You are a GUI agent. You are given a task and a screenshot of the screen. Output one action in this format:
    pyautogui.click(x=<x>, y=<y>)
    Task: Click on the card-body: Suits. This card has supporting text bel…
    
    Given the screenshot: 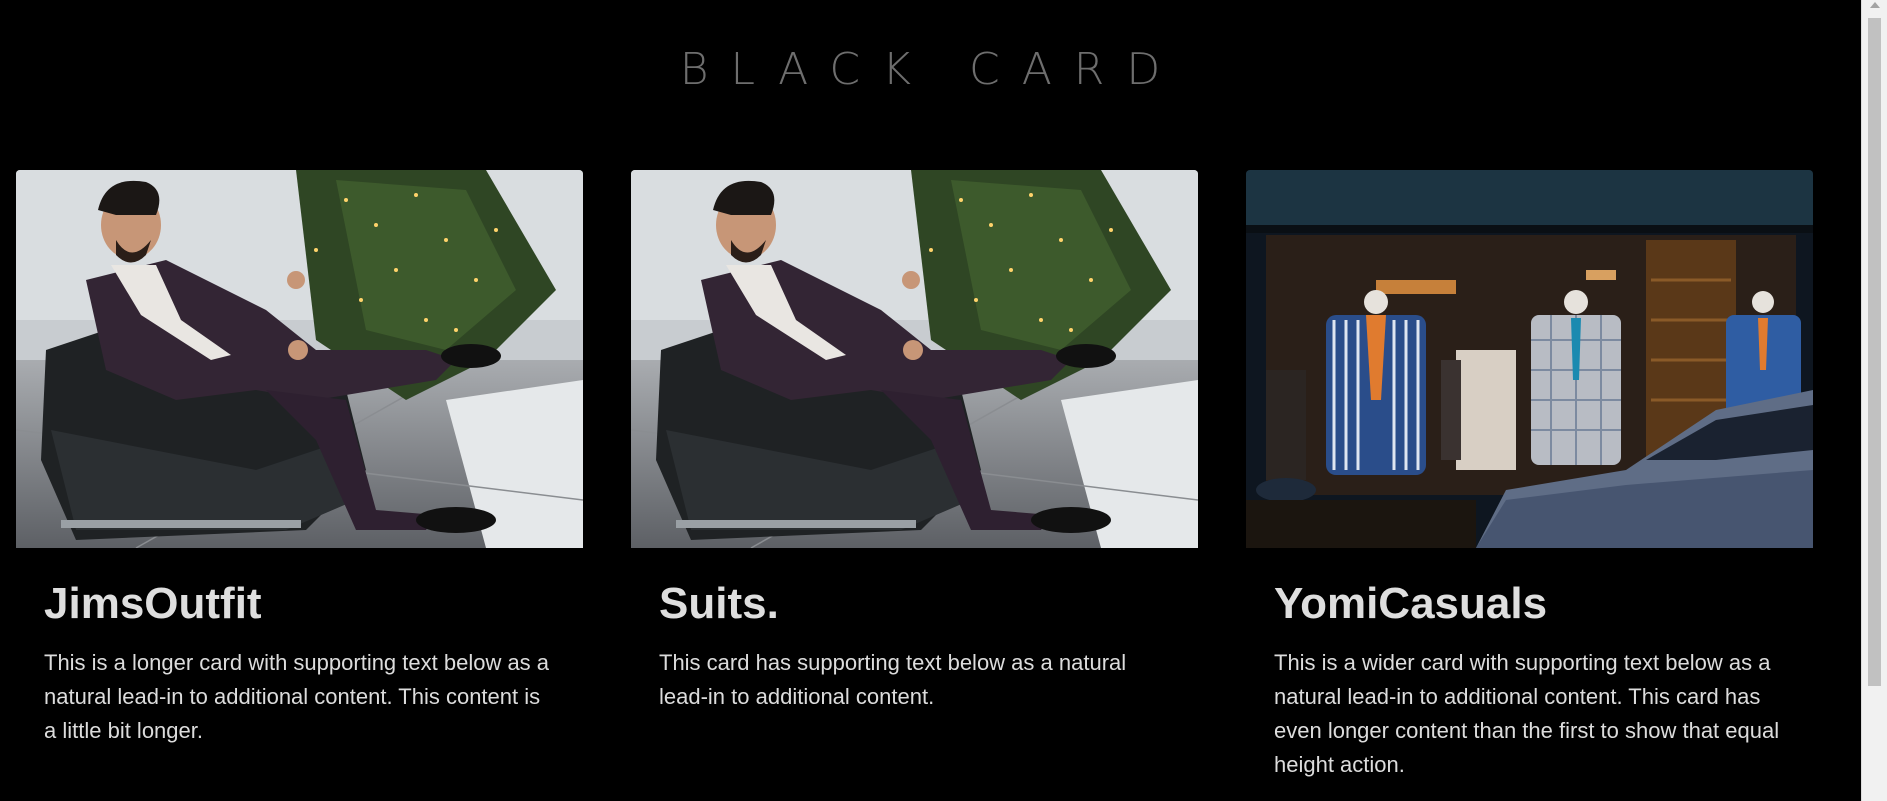 What is the action you would take?
    pyautogui.click(x=914, y=646)
    